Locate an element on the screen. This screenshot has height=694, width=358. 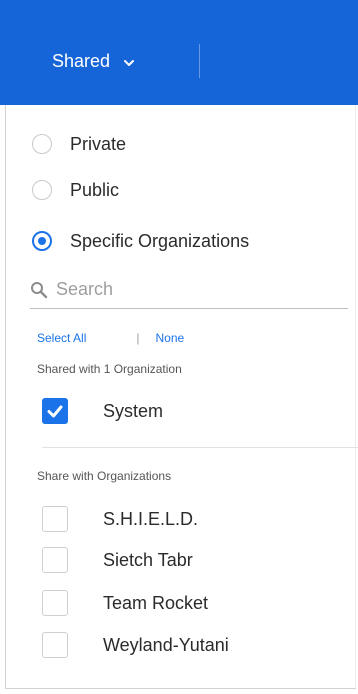
selection-links: Select All | None is located at coordinates (110, 338).